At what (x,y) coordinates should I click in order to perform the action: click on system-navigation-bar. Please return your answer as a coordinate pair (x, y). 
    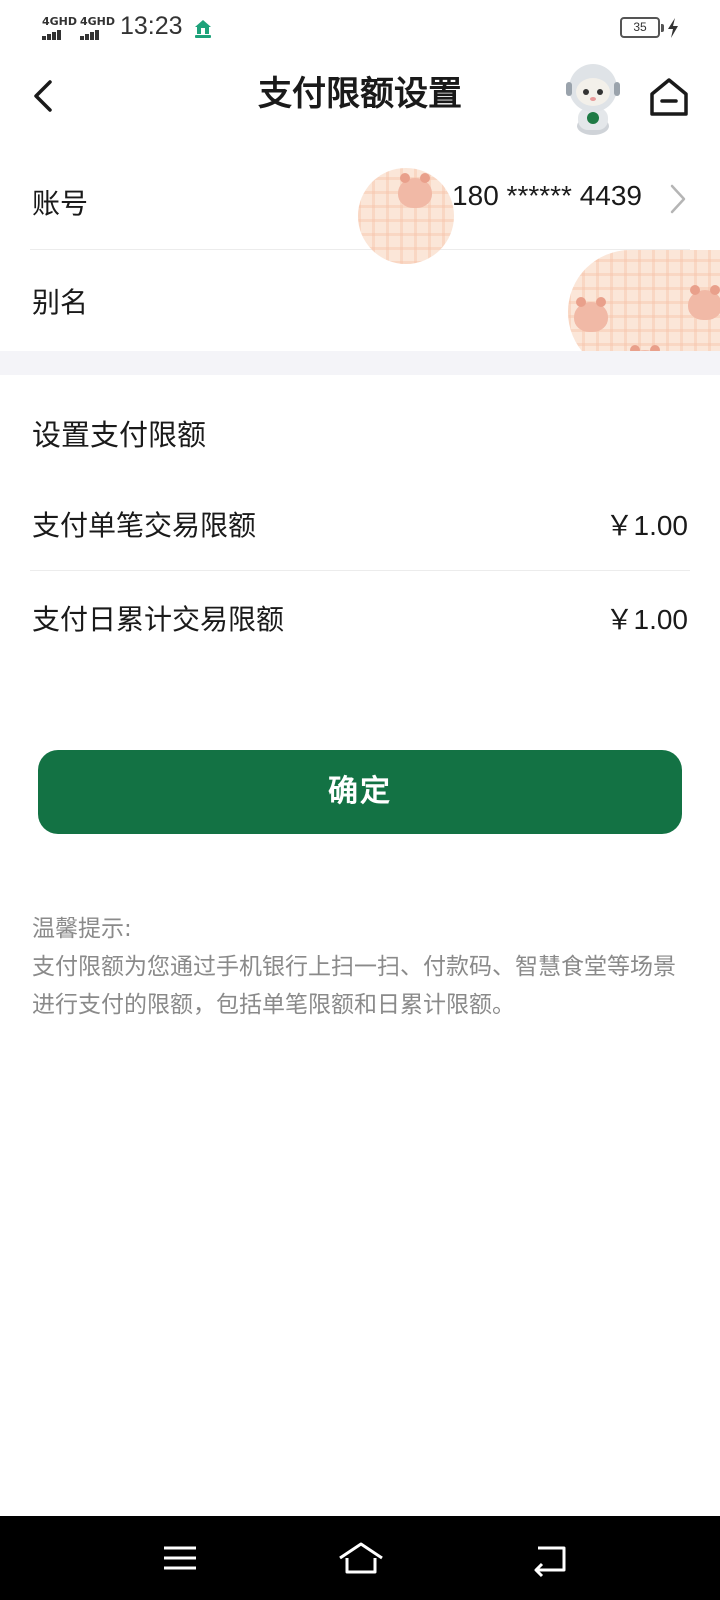
    Looking at the image, I should click on (360, 1558).